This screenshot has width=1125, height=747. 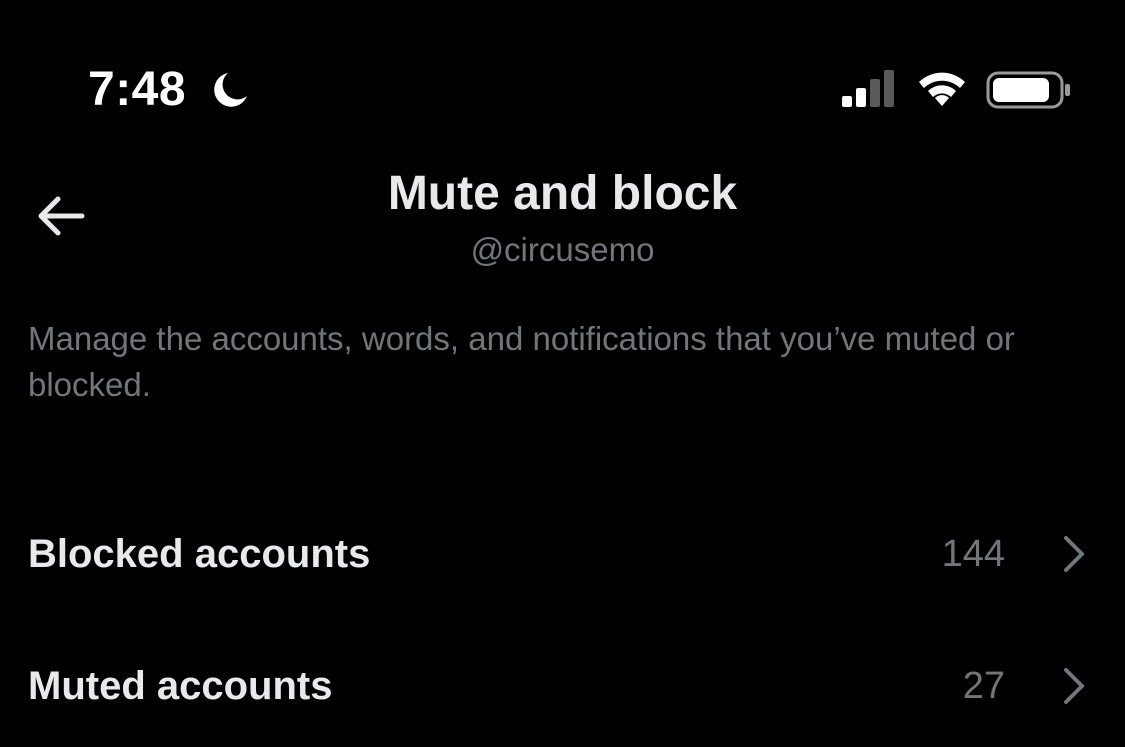 I want to click on wifi-icon, so click(x=942, y=89).